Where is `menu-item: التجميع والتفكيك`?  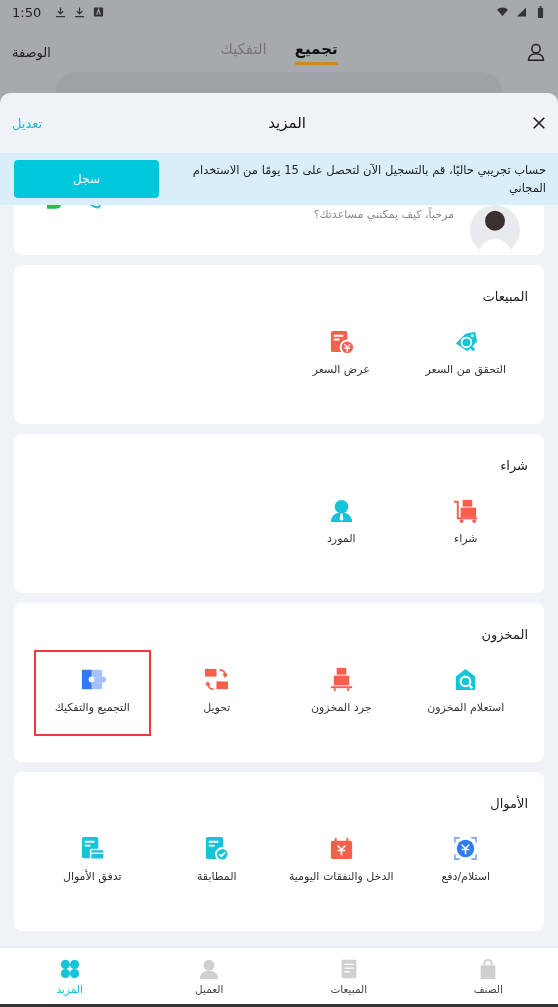 menu-item: التجميع والتفكيك is located at coordinates (92, 693).